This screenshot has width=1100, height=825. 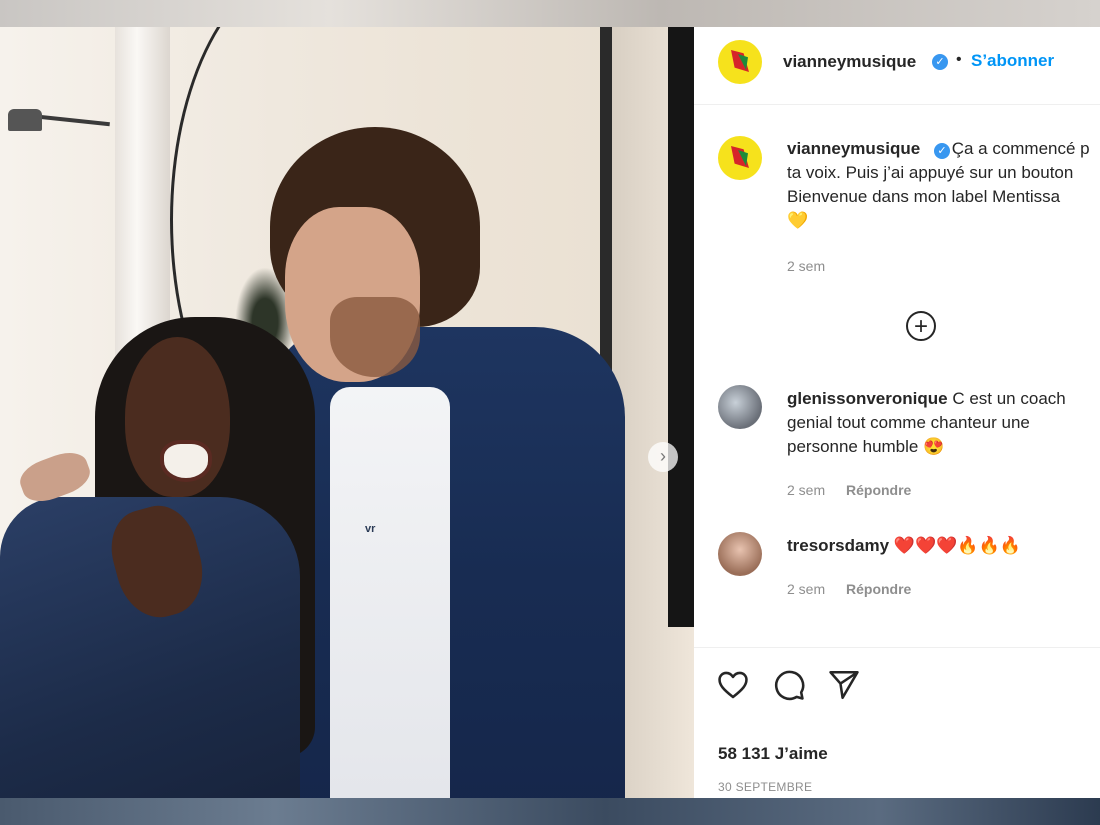 What do you see at coordinates (550, 811) in the screenshot?
I see `backdrop-bottom` at bounding box center [550, 811].